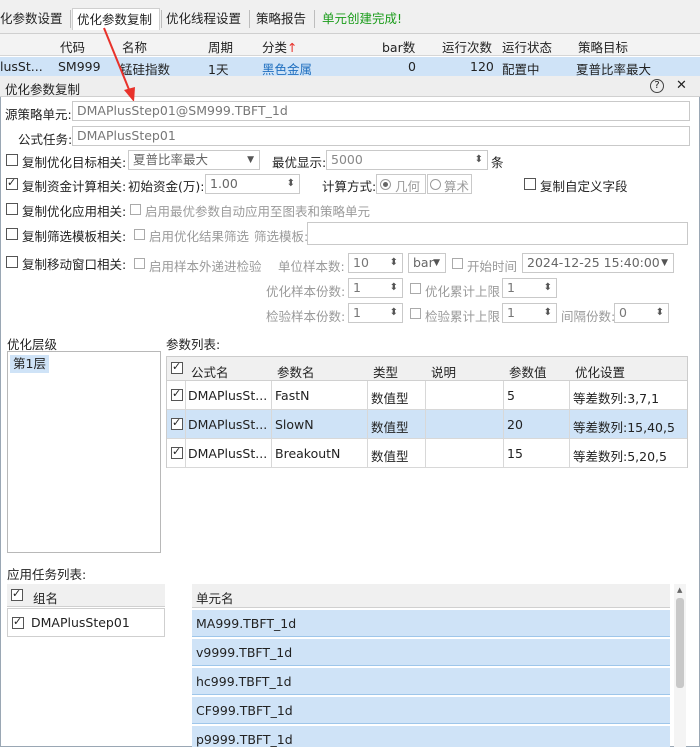 This screenshot has height=747, width=700. I want to click on group-list: 组名 DMAPlusStep01, so click(86, 611).